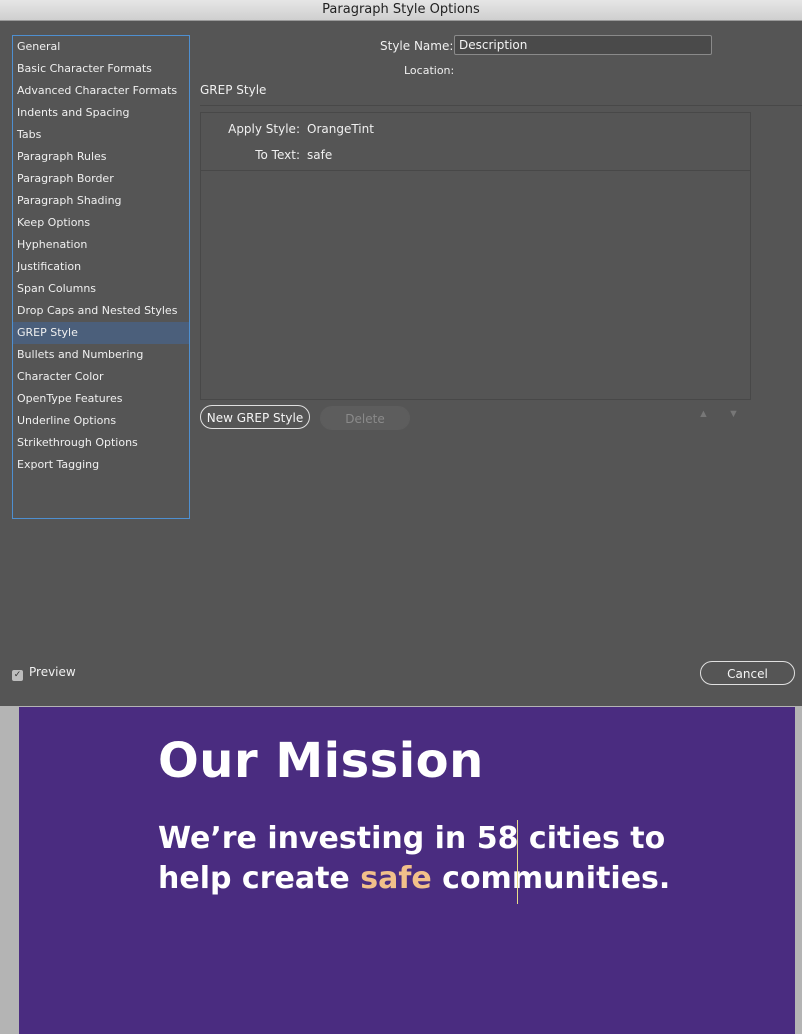 Image resolution: width=802 pixels, height=1034 pixels. I want to click on category-item: Basic Character Formats, so click(101, 69).